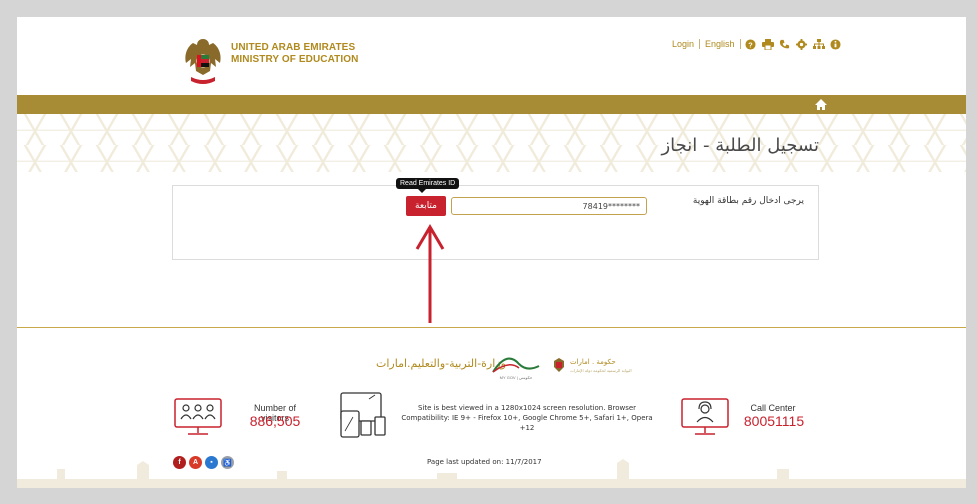  Describe the element at coordinates (491, 104) in the screenshot. I see `main-nav-bar` at that location.